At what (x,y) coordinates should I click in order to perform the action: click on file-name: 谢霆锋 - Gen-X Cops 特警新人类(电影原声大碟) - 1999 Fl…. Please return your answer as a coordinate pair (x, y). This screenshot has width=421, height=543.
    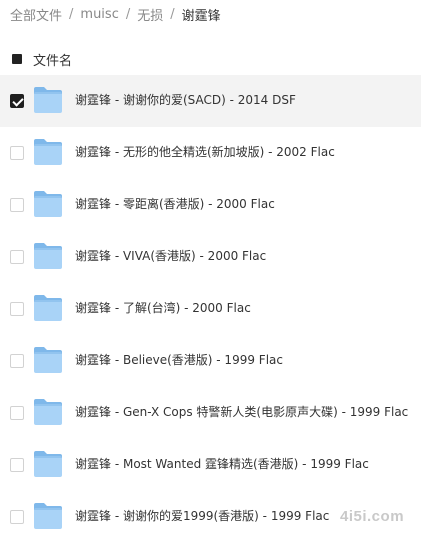
    Looking at the image, I should click on (241, 412).